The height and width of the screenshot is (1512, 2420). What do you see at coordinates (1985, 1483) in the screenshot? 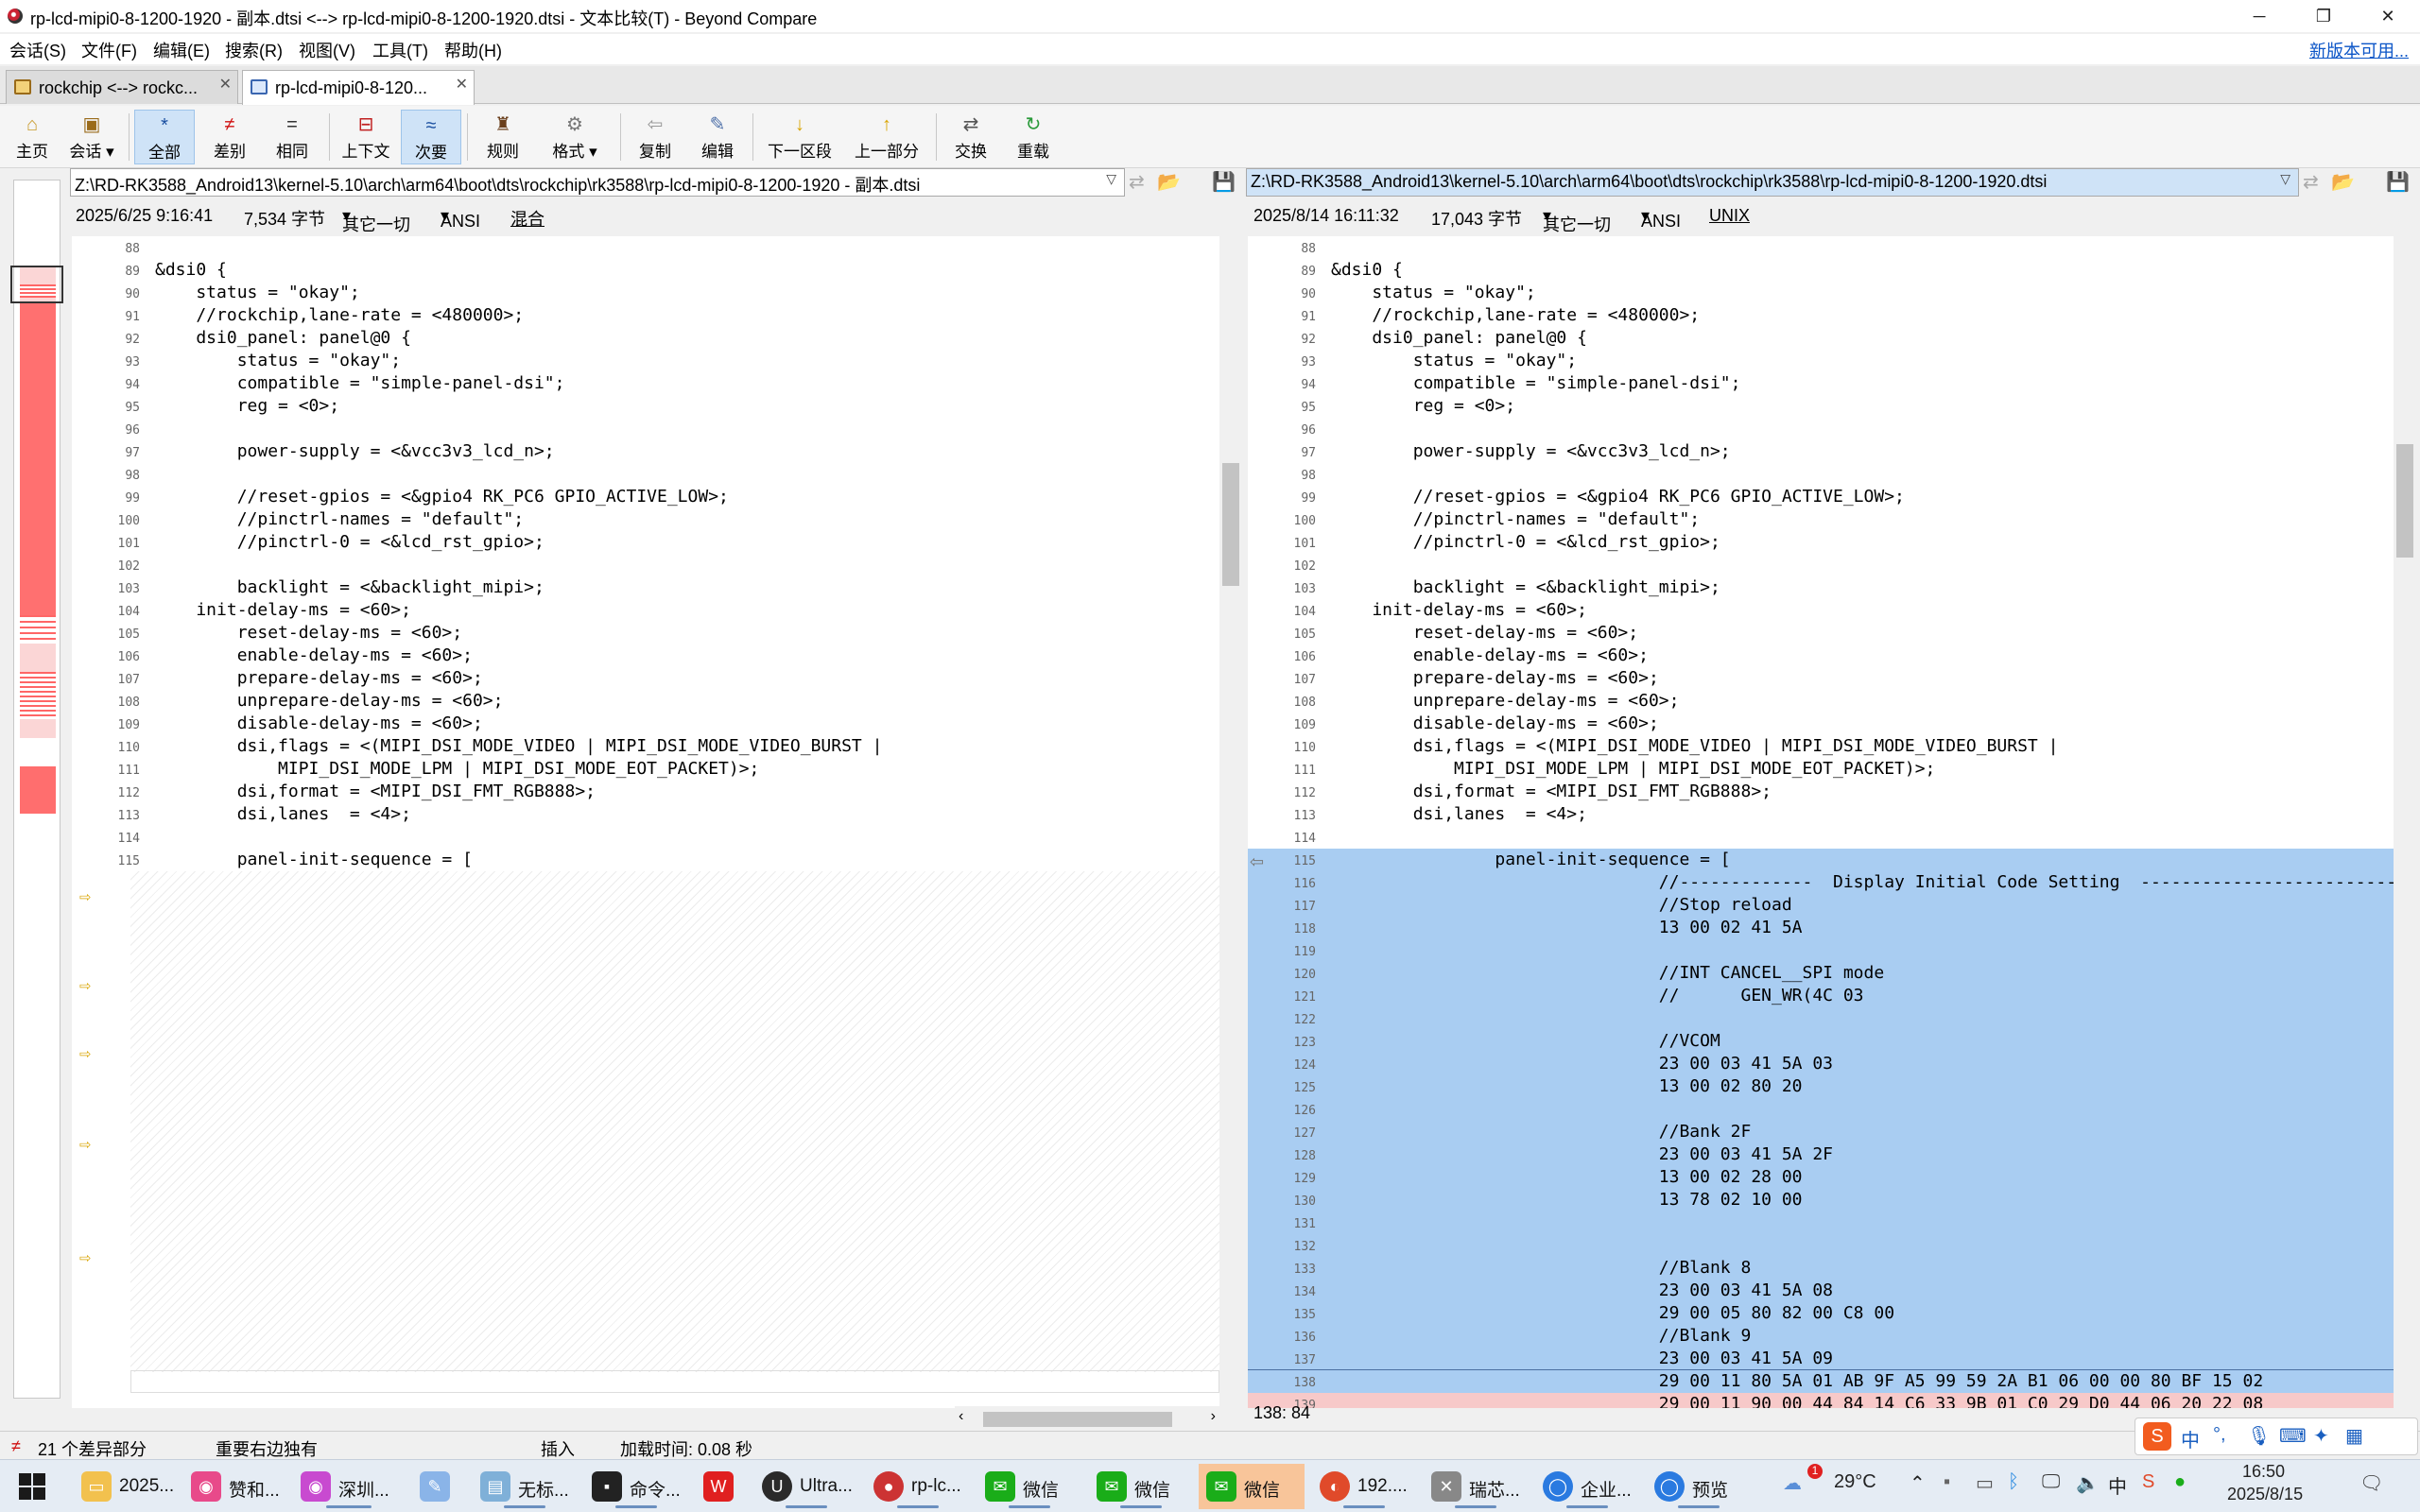
I see `battery-icon: ▭` at bounding box center [1985, 1483].